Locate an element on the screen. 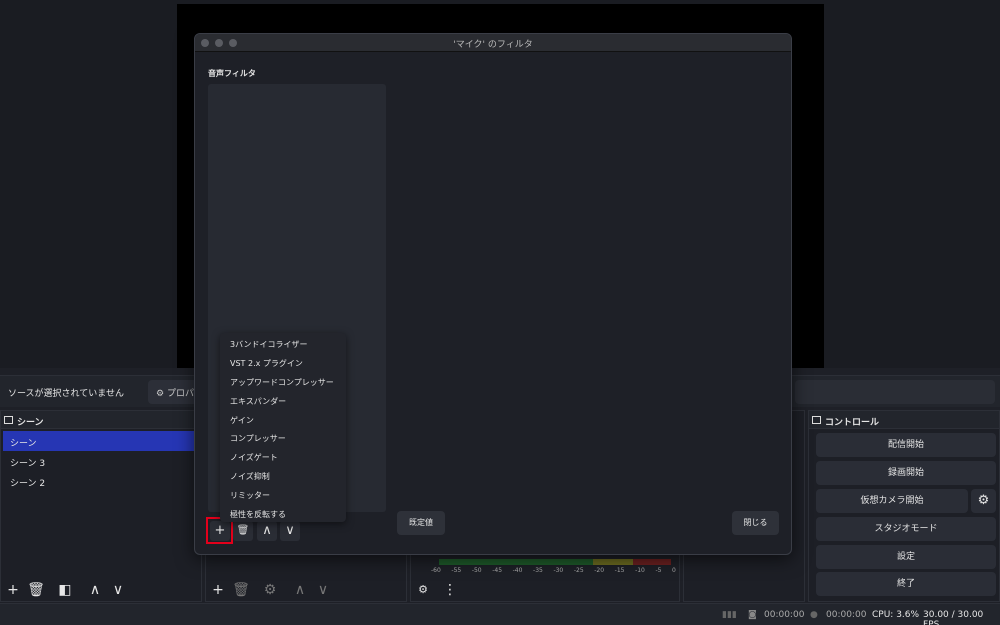 Image resolution: width=1000 pixels, height=625 pixels. cpu-usage: CPU: 3.6% is located at coordinates (896, 615).